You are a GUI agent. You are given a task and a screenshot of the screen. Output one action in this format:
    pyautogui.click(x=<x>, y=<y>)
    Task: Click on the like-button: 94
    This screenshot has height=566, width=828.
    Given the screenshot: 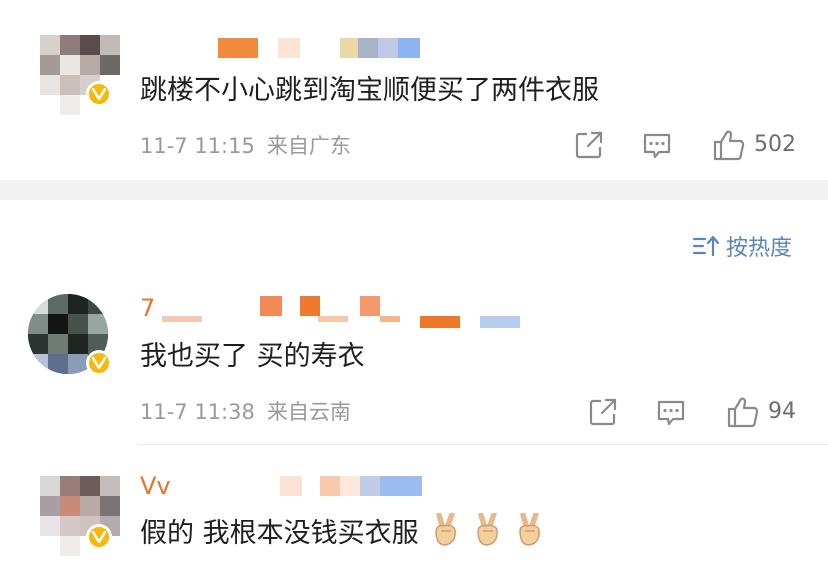 What is the action you would take?
    pyautogui.click(x=761, y=412)
    